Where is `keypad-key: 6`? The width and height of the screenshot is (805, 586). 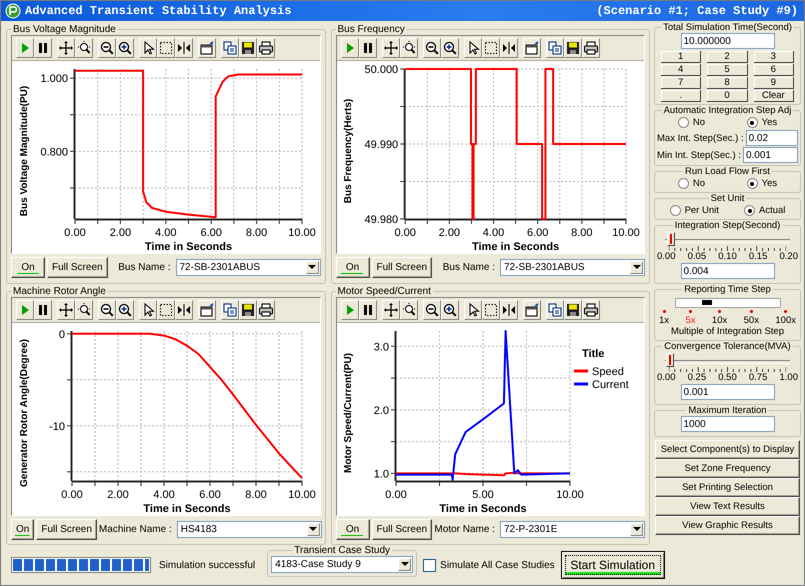 keypad-key: 6 is located at coordinates (774, 70).